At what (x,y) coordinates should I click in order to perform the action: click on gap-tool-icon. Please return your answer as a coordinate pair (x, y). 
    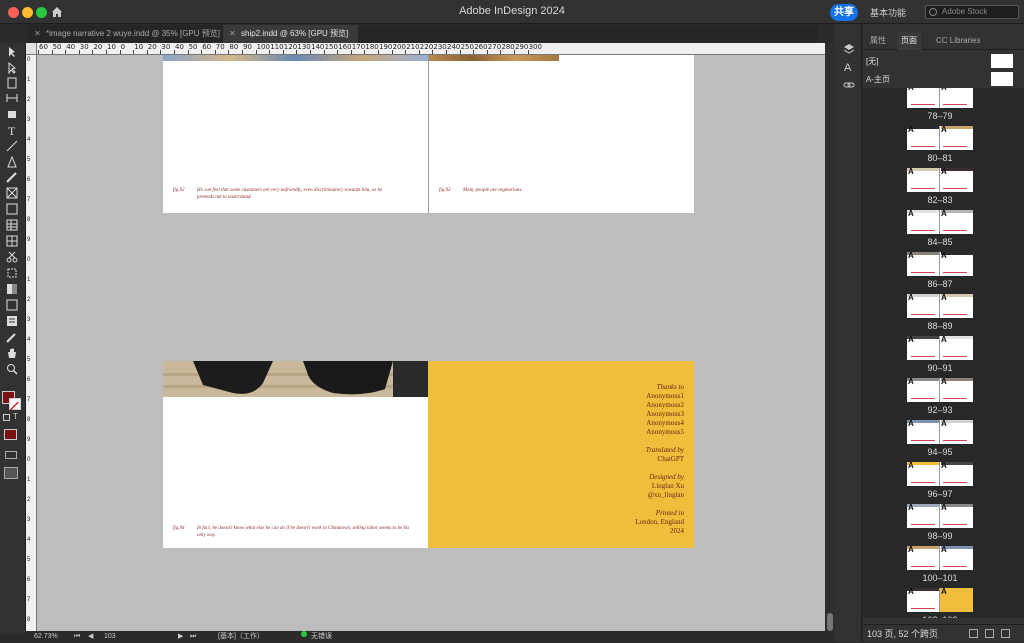
    Looking at the image, I should click on (12, 97).